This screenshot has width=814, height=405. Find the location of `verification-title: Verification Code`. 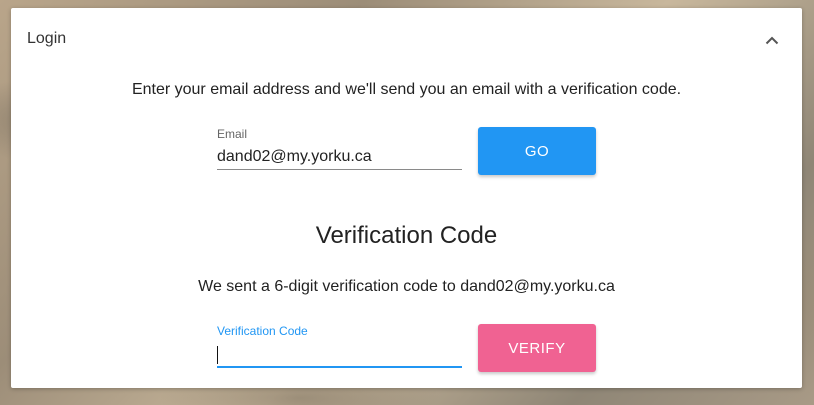

verification-title: Verification Code is located at coordinates (406, 235).